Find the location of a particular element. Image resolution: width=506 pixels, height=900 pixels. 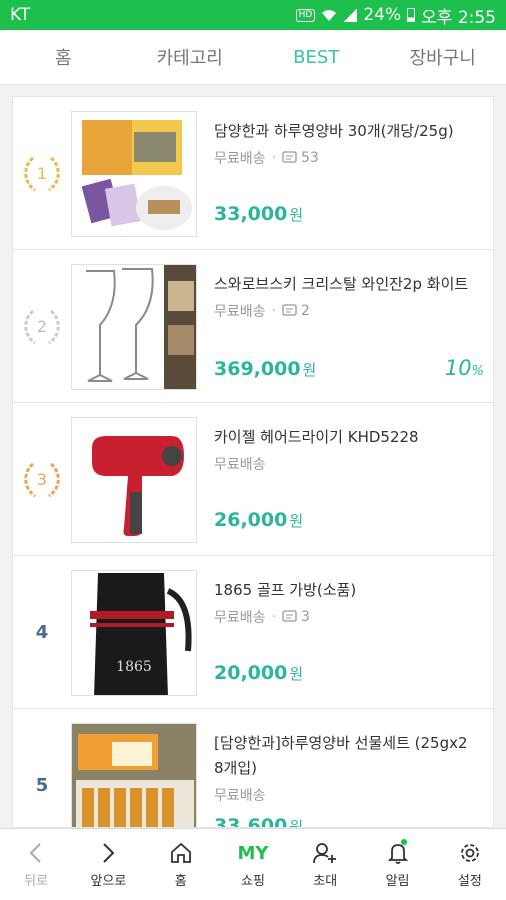

price-value: 369,000 원 is located at coordinates (265, 369).